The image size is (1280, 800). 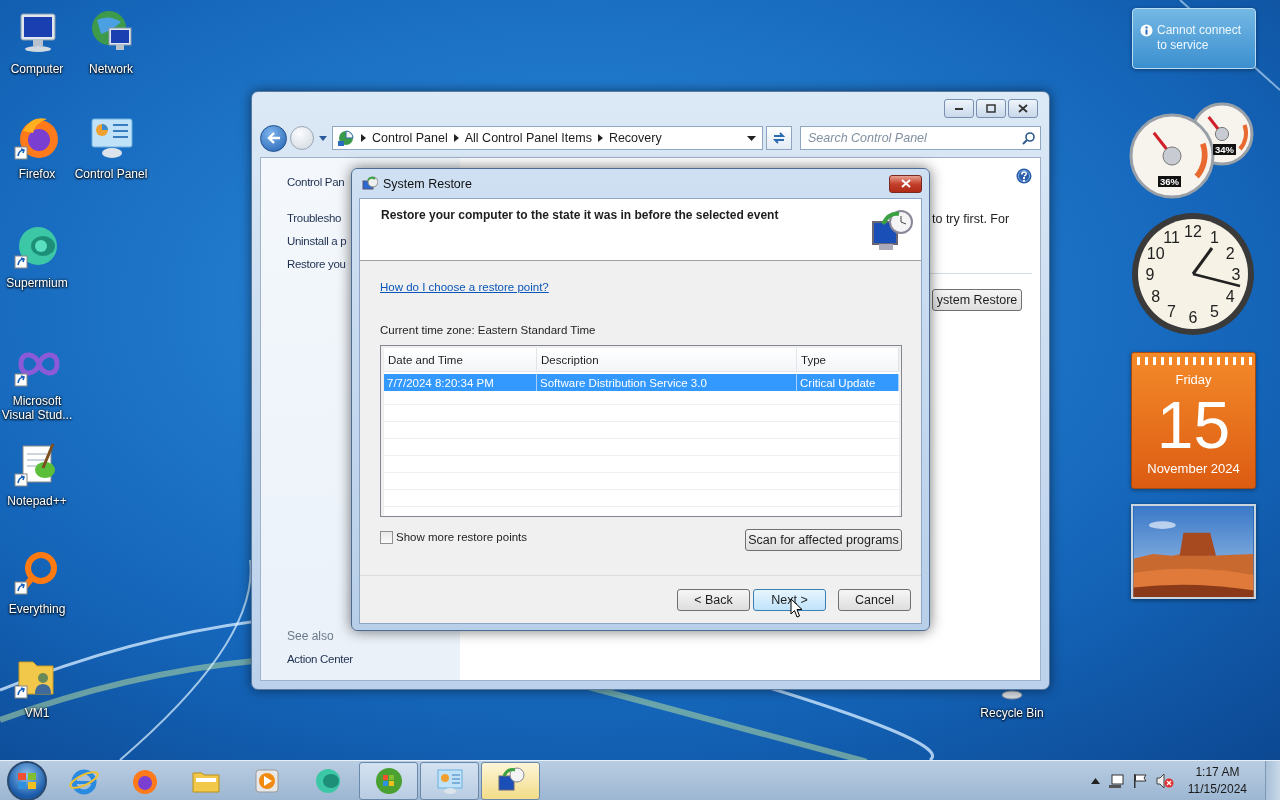 I want to click on minimize-icon, so click(x=959, y=108).